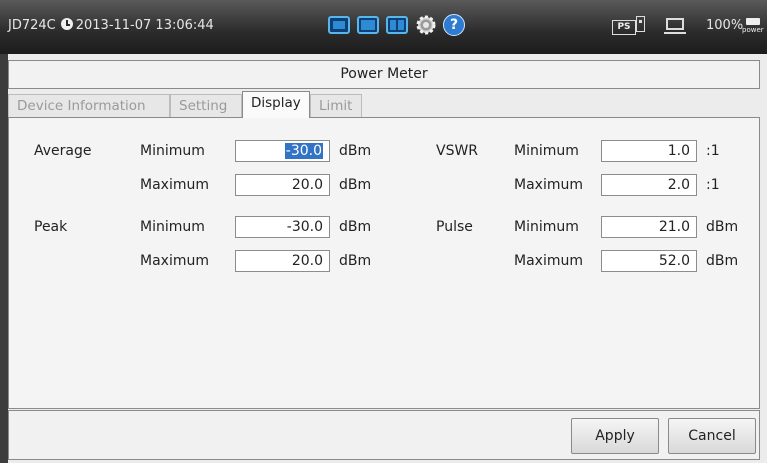 The image size is (767, 463). What do you see at coordinates (624, 27) in the screenshot?
I see `ps-icon: PS` at bounding box center [624, 27].